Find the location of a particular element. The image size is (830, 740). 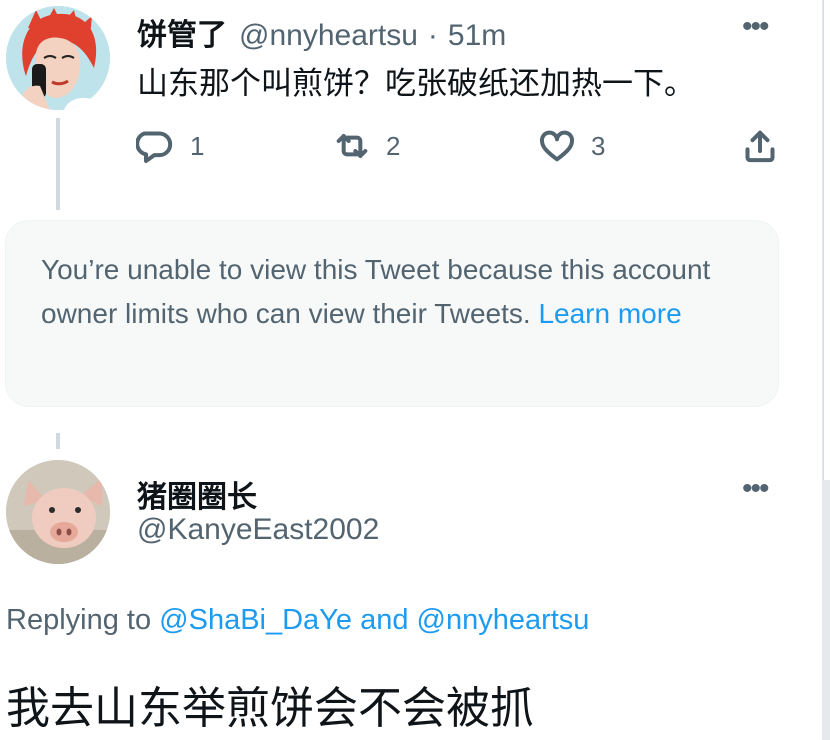

replying-to-line: Replying to @ShaBi_DaYe and @nnyheartsu is located at coordinates (297, 620).